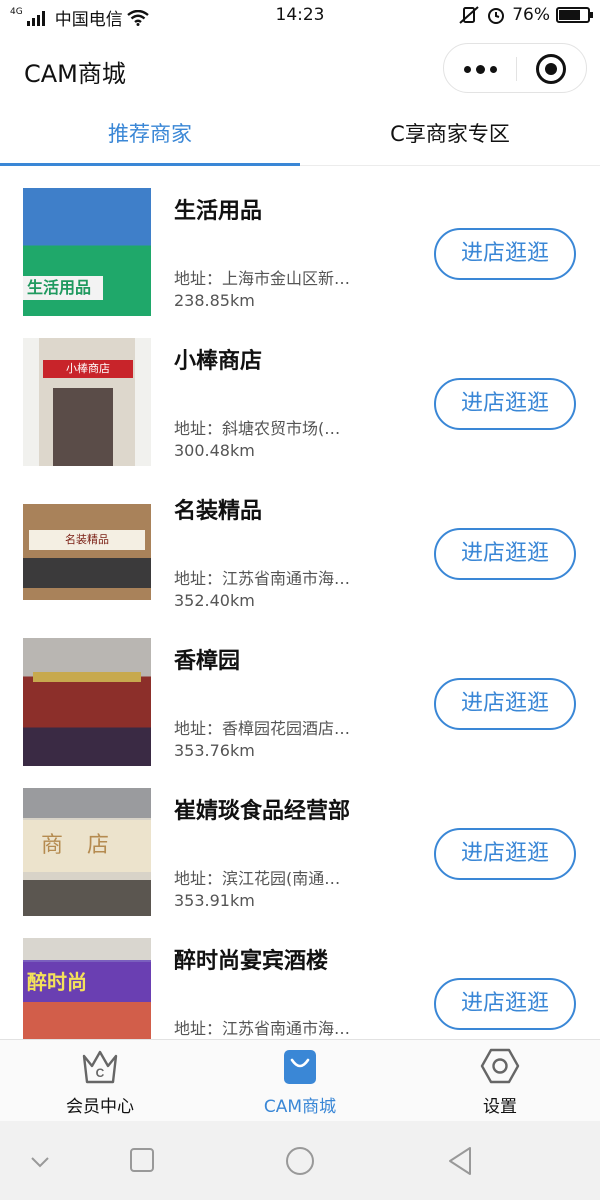 The height and width of the screenshot is (1200, 600). Describe the element at coordinates (214, 450) in the screenshot. I see `store-distance: 300.48km` at that location.